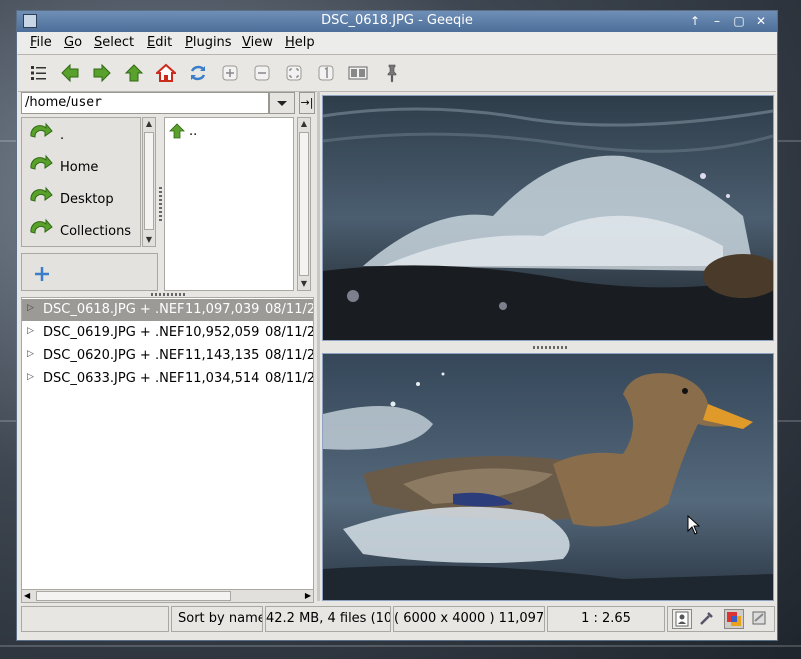 The height and width of the screenshot is (659, 801). I want to click on menu-help: Help, so click(300, 42).